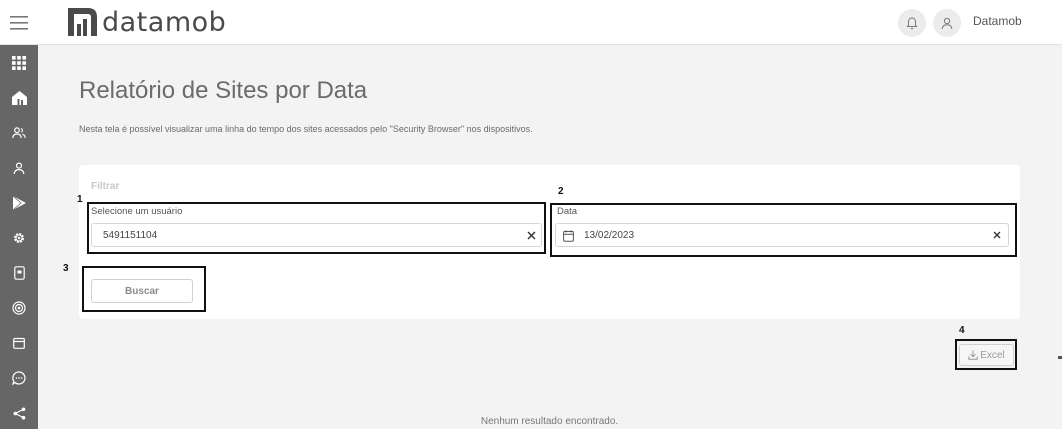 The height and width of the screenshot is (429, 1062). I want to click on annotation-number-1: 1, so click(80, 199).